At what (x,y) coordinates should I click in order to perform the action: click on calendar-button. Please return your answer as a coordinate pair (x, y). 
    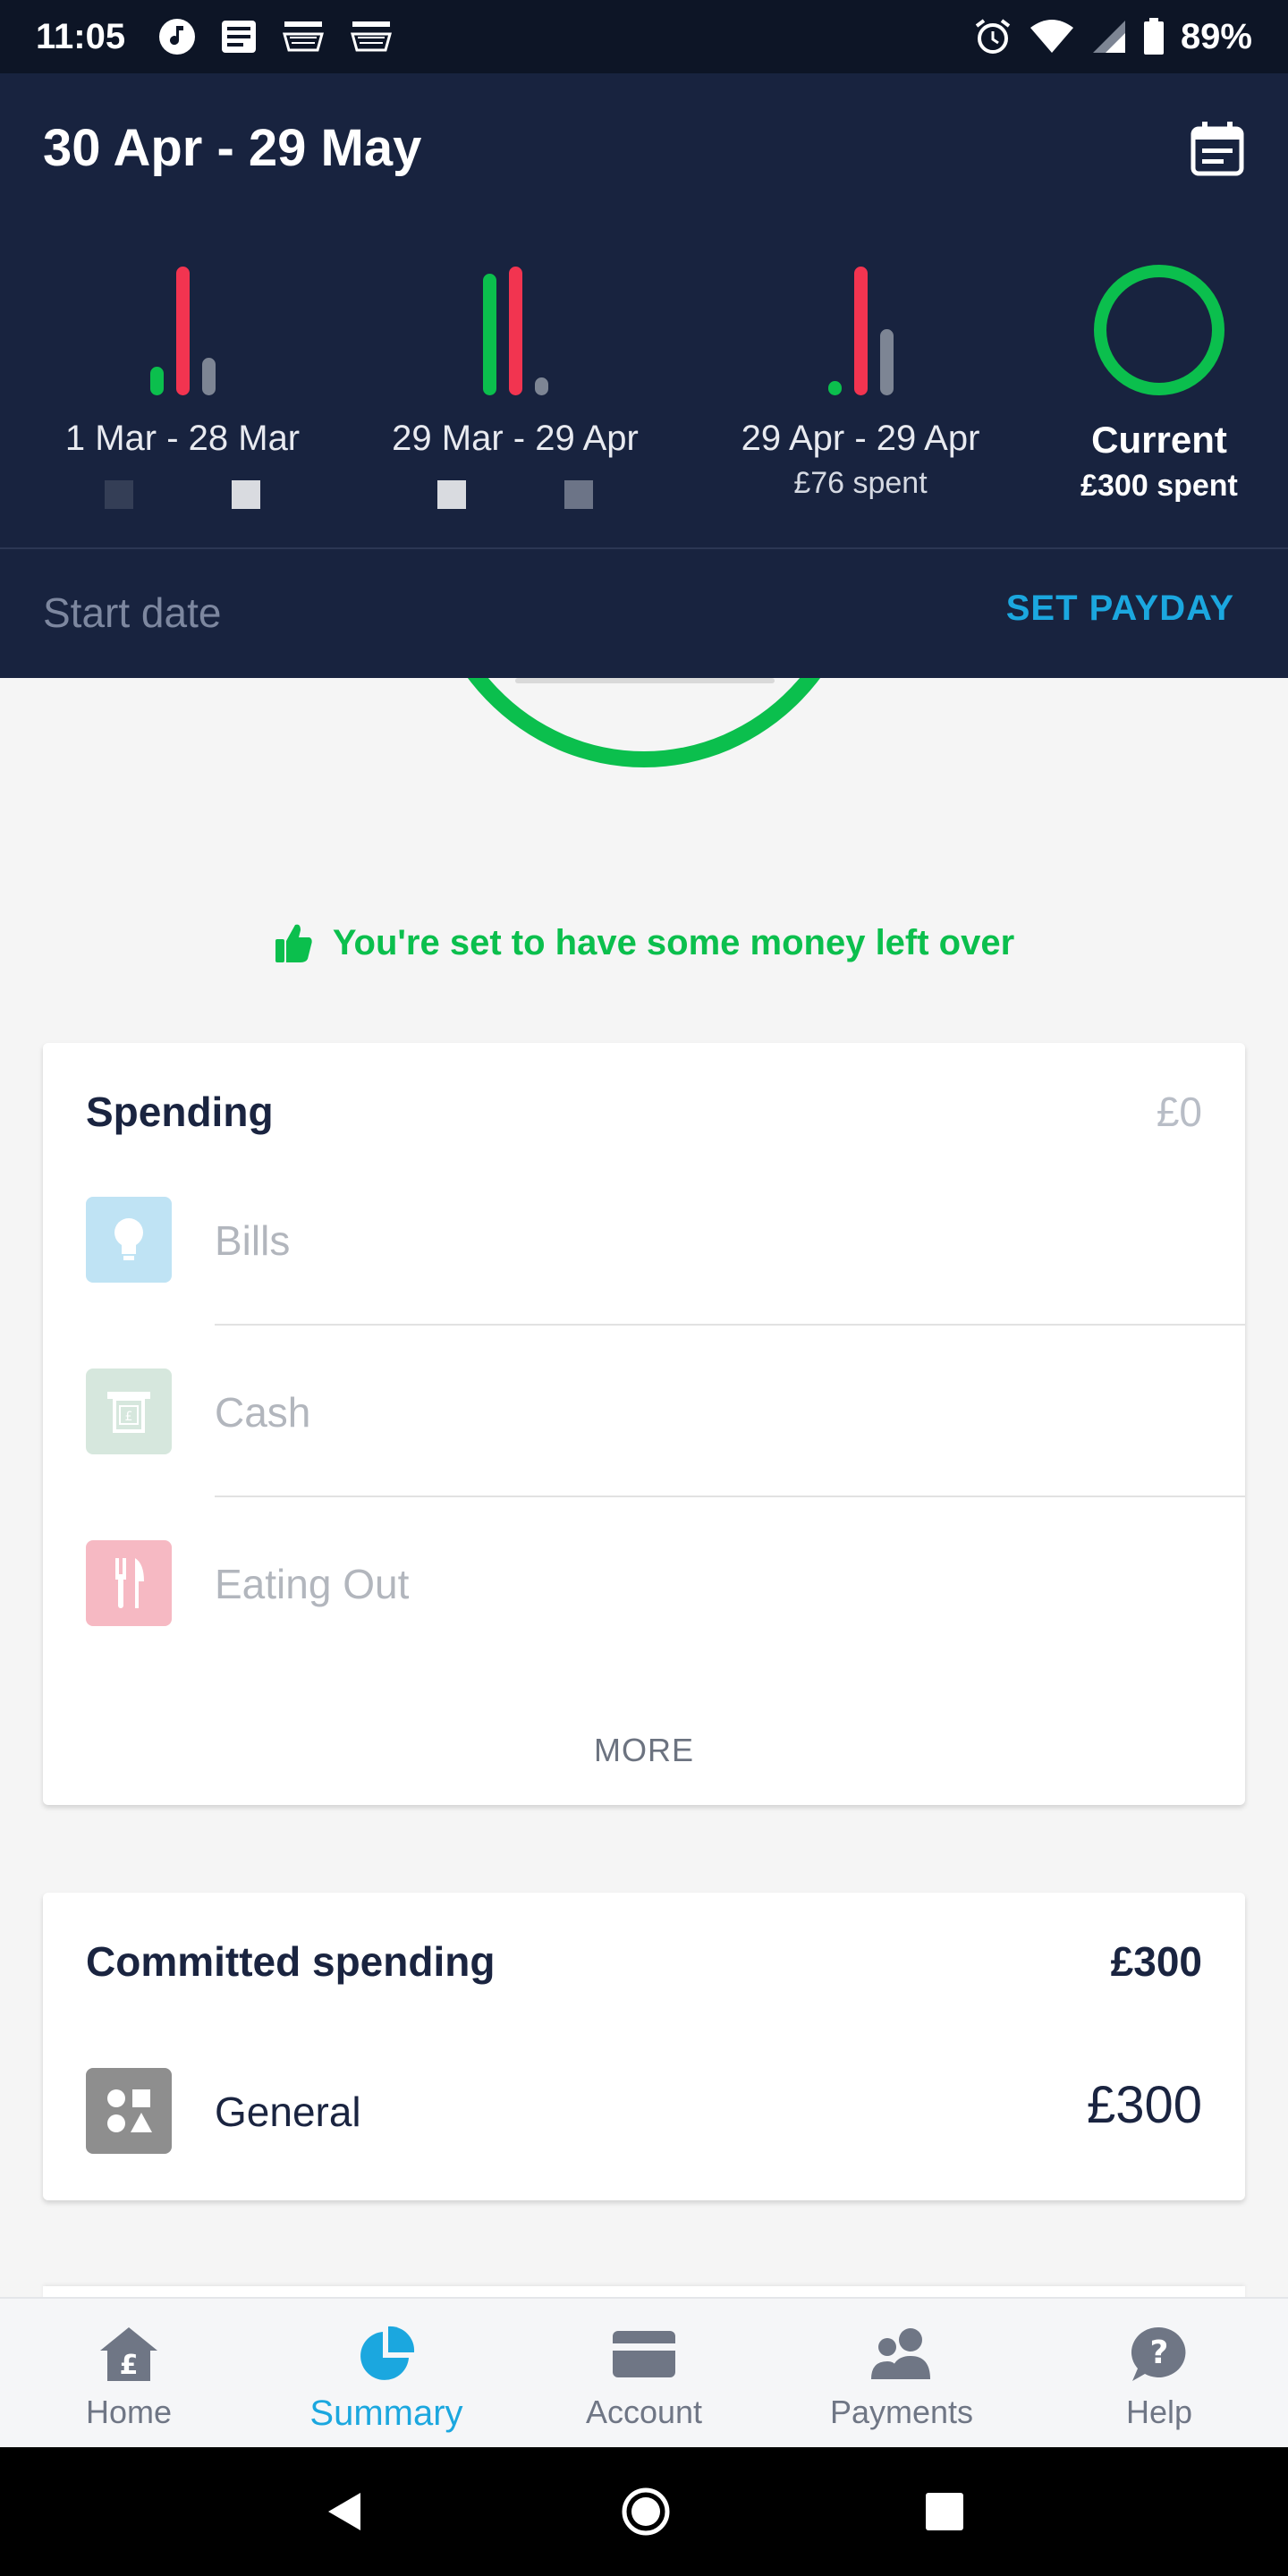
    Looking at the image, I should click on (1217, 149).